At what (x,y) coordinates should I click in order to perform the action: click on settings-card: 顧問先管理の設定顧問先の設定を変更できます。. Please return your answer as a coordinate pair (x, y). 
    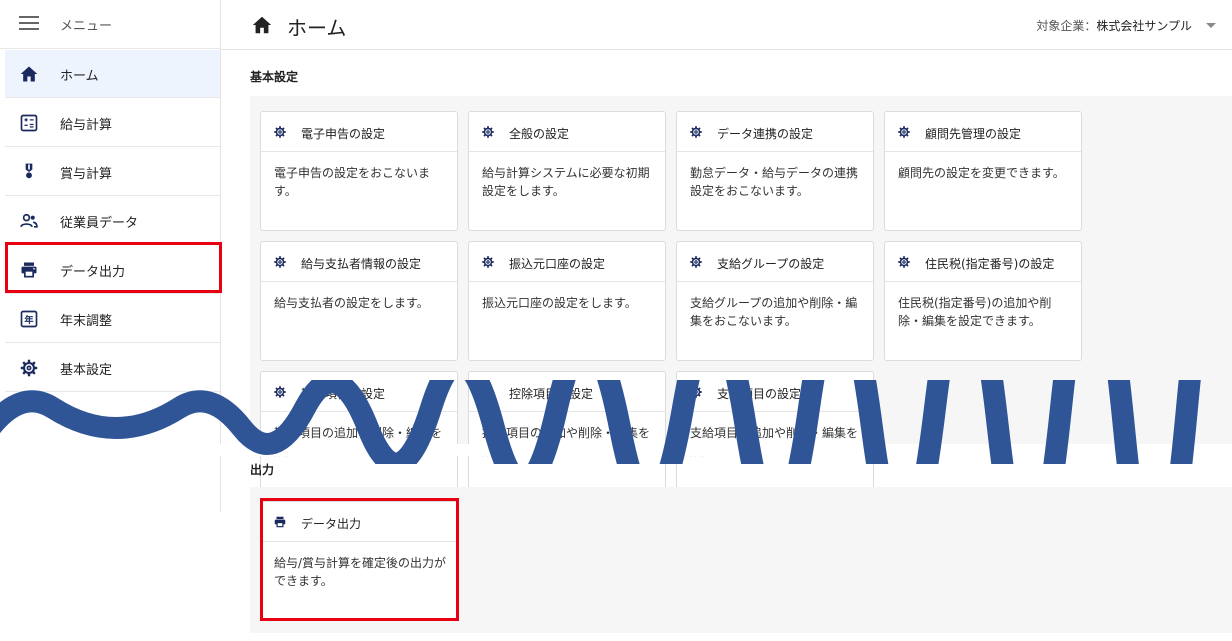
    Looking at the image, I should click on (983, 171).